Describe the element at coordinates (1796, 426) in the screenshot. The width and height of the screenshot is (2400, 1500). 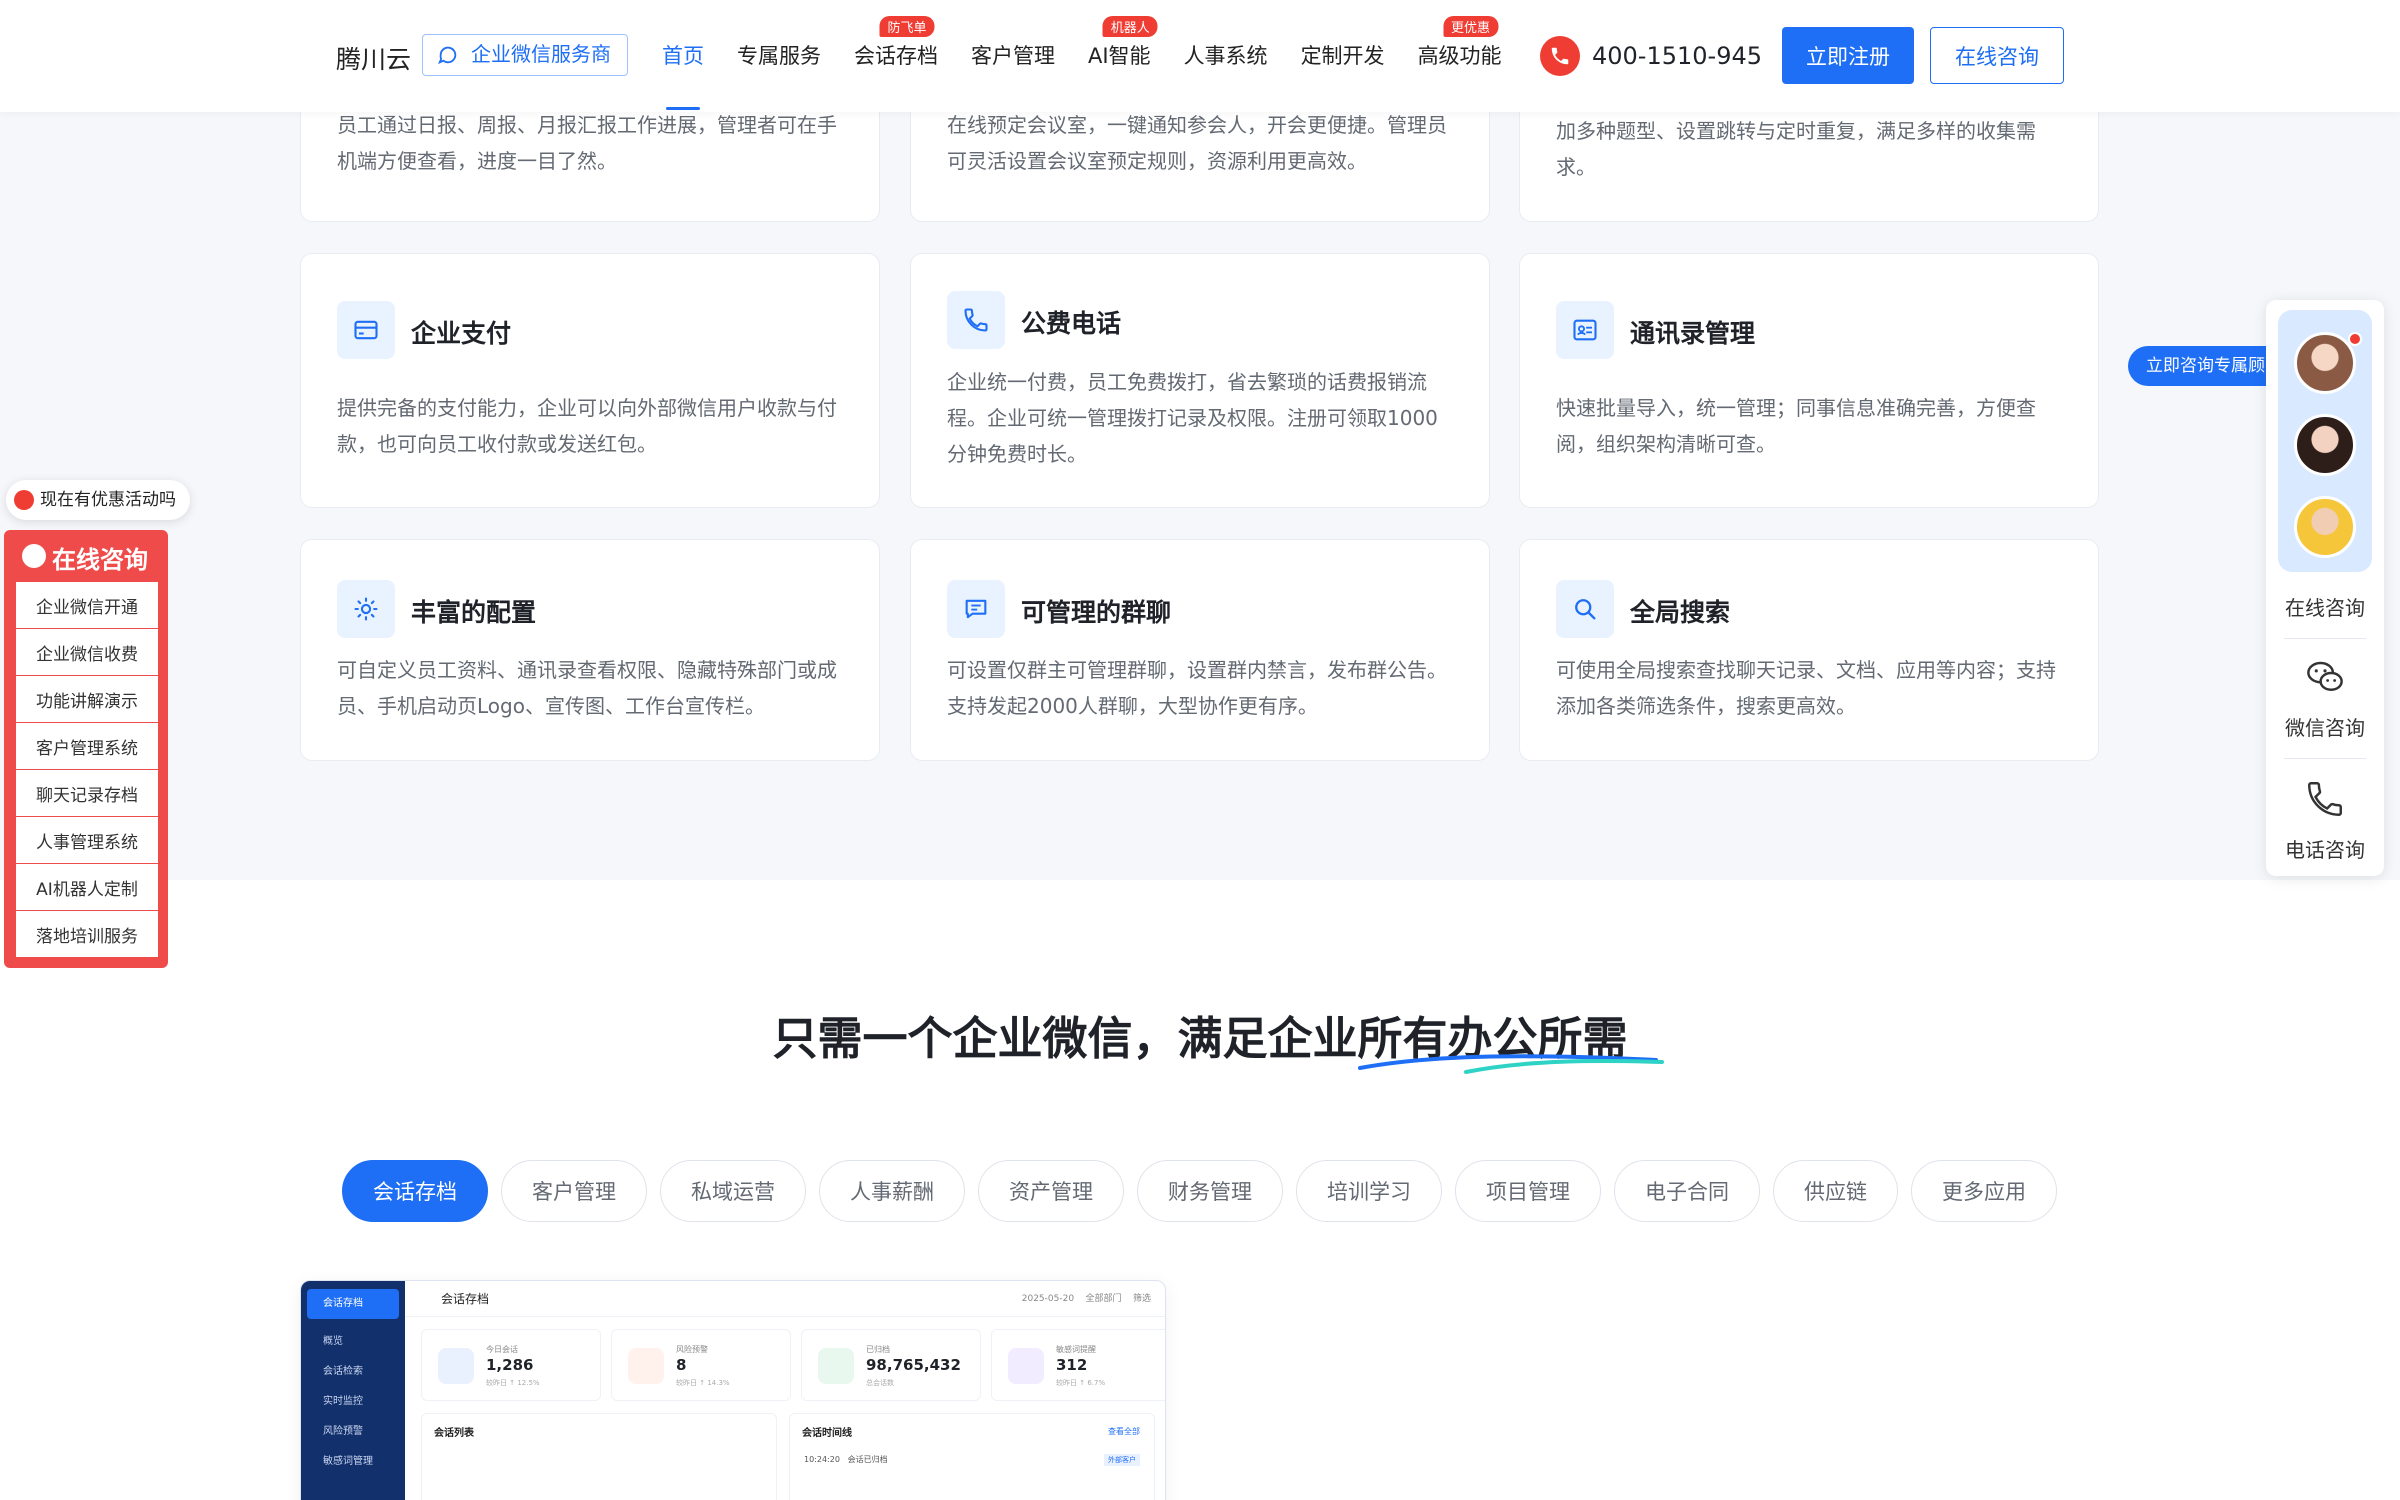
I see `card-desc: 快速批量导入，统一管理；同事信息准确完善，方便查阅，组织架构清晰可查。` at that location.